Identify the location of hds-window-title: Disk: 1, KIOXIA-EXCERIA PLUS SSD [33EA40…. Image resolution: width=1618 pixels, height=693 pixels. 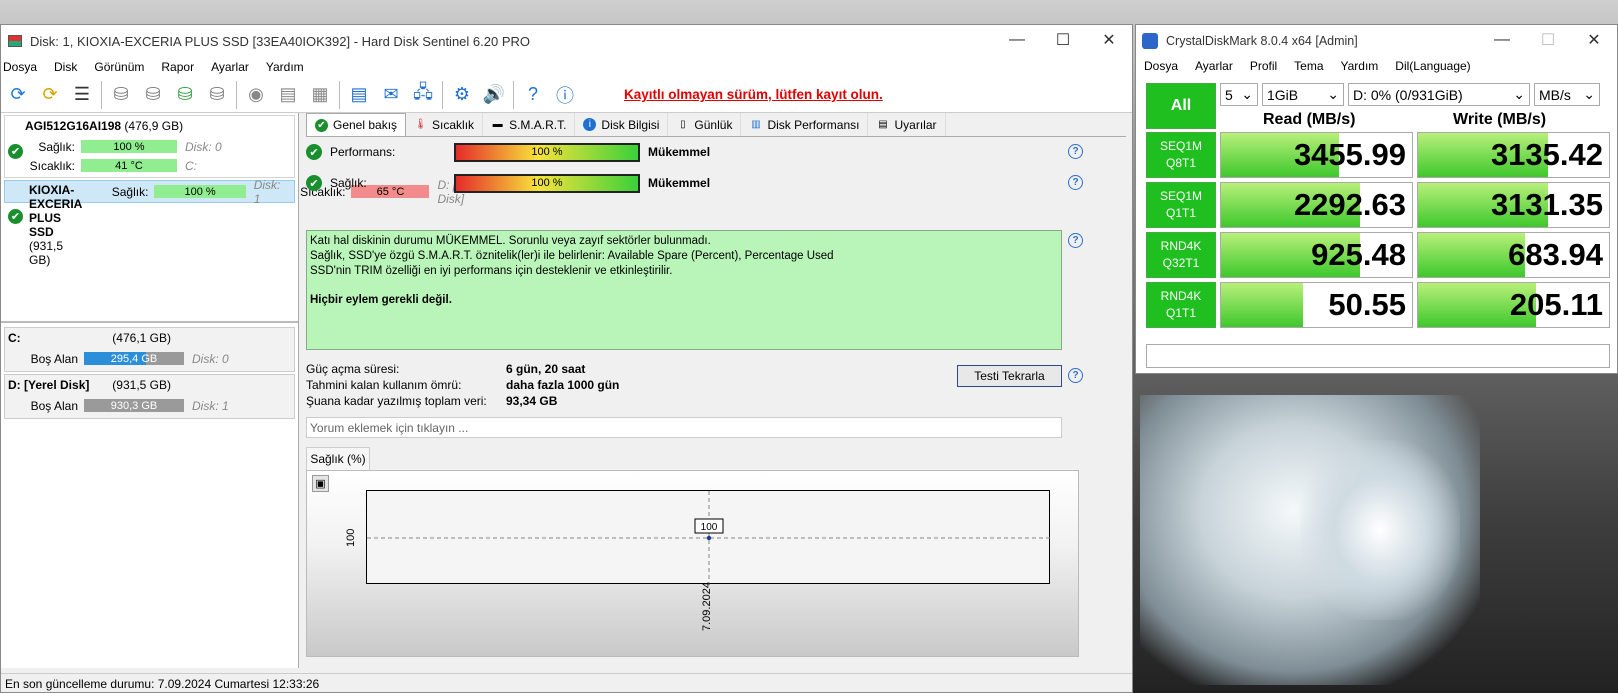
(280, 41).